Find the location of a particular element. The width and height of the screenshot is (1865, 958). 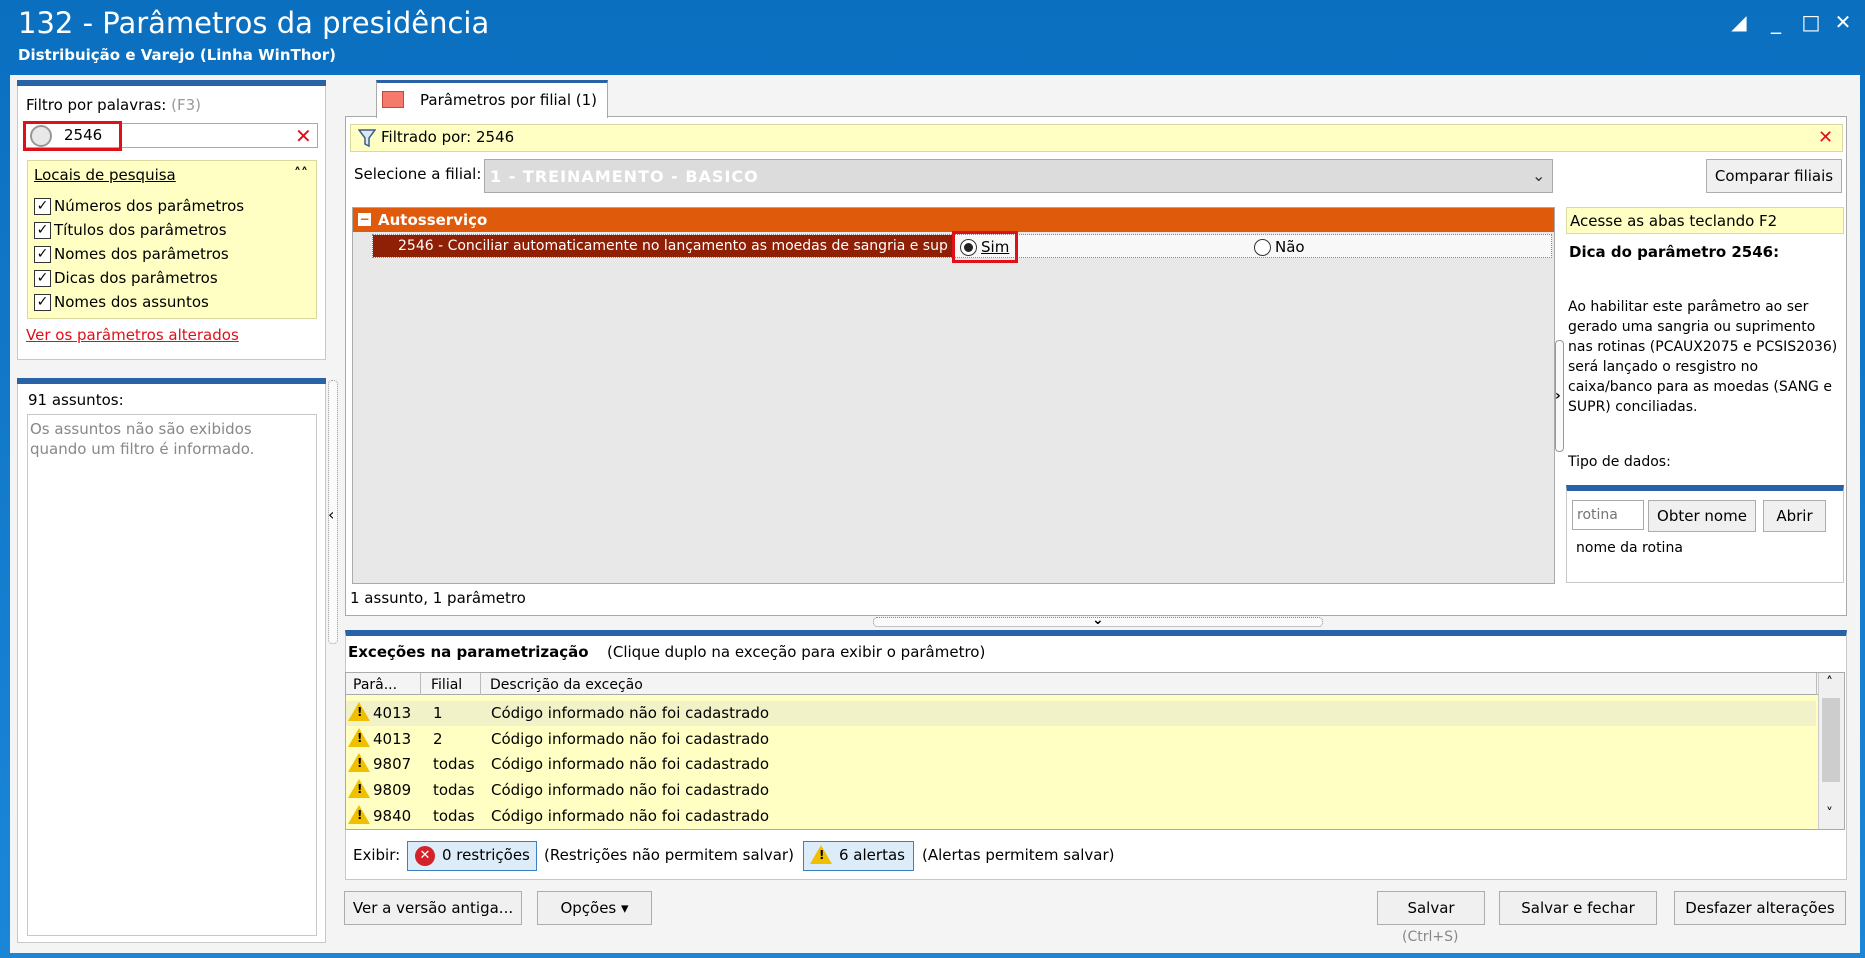

hint-bar-text: Acesse as abas teclando F2 is located at coordinates (1674, 221).